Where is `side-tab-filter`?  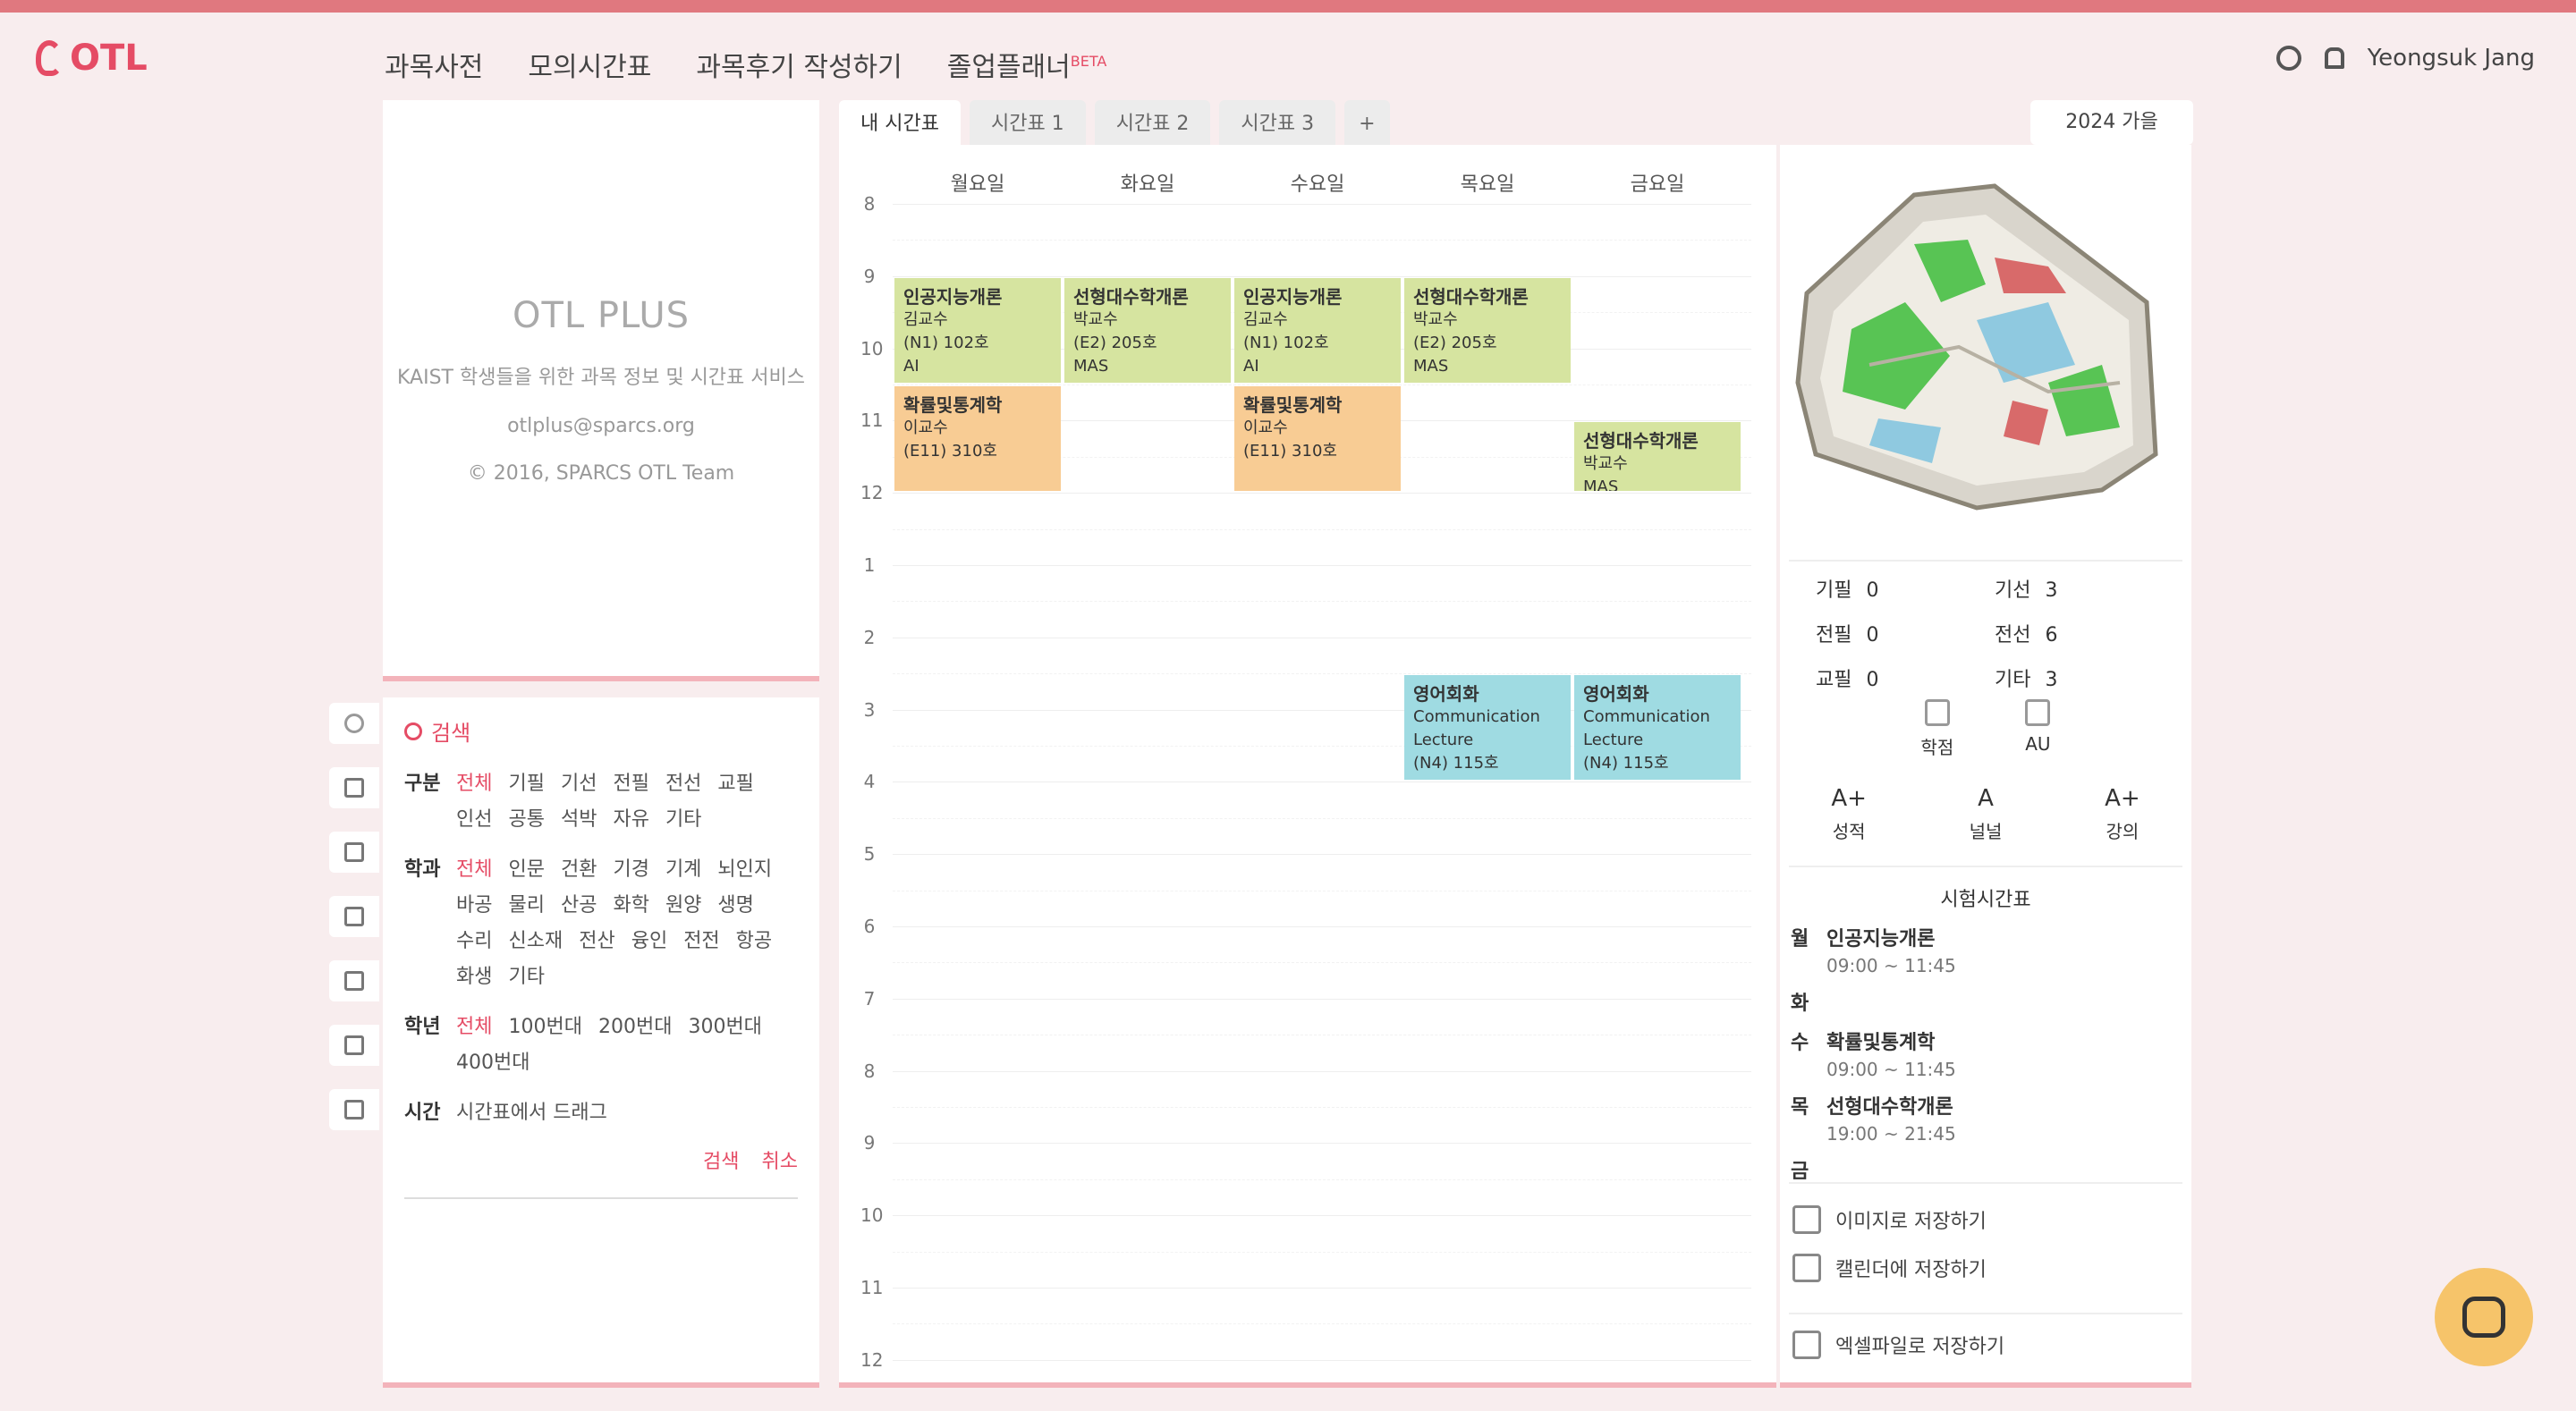
side-tab-filter is located at coordinates (354, 1045).